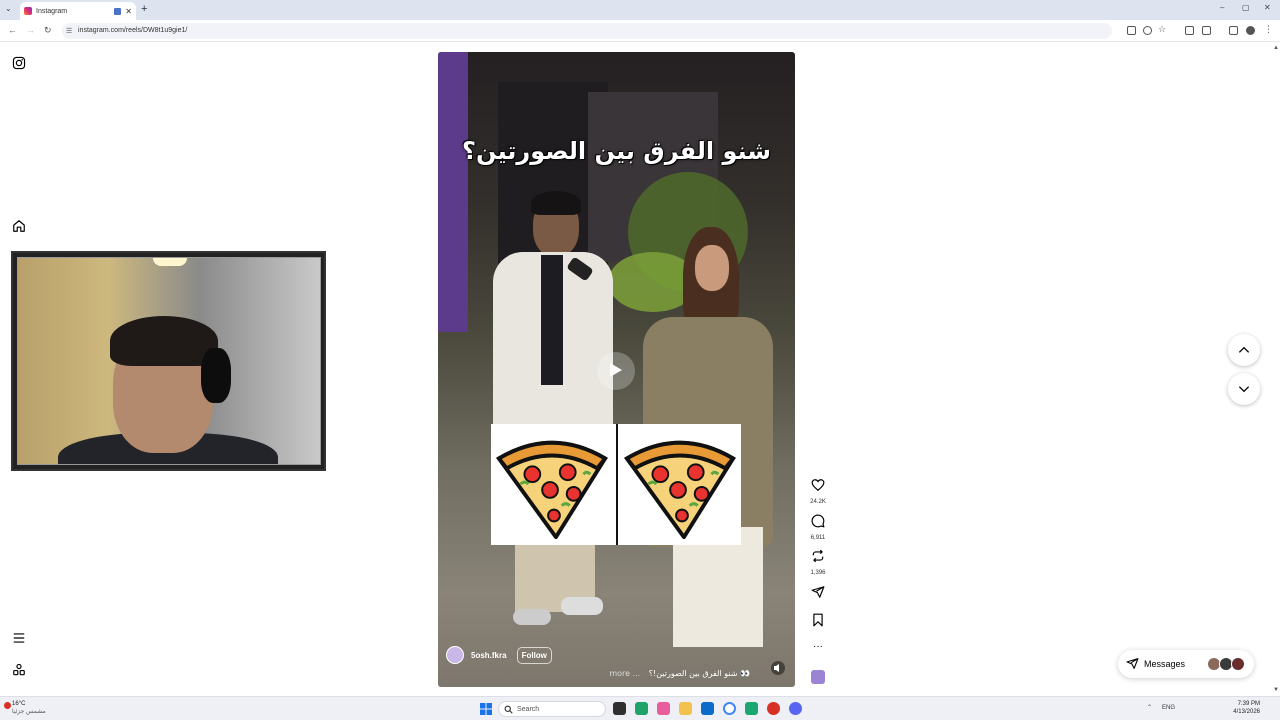 The height and width of the screenshot is (720, 1280). Describe the element at coordinates (818, 538) in the screenshot. I see `comment-count: 6,911` at that location.